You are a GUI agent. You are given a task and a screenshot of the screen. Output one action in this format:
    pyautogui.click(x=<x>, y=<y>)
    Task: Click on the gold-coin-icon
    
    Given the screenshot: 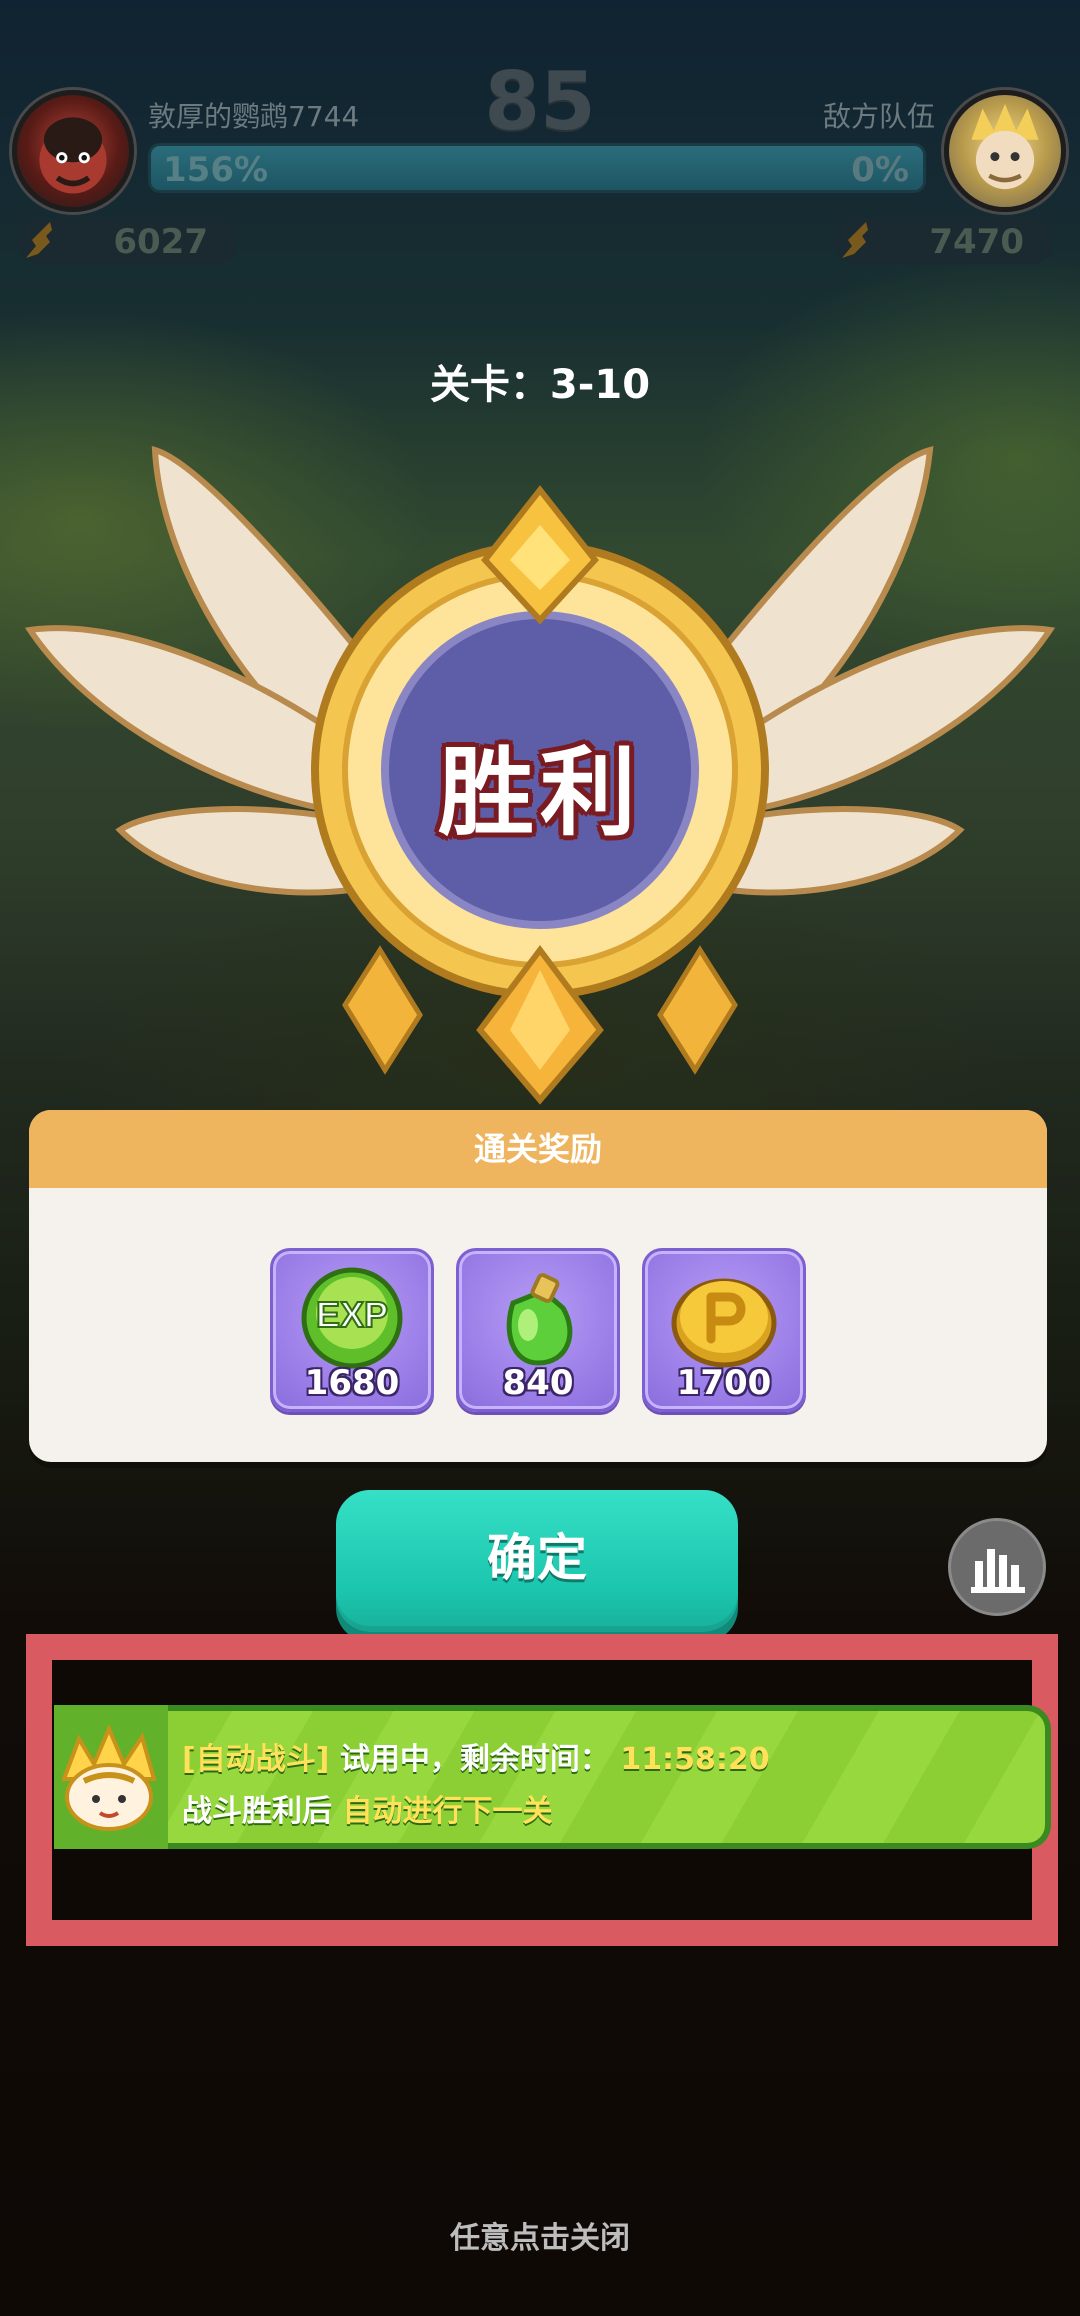 What is the action you would take?
    pyautogui.click(x=724, y=1323)
    